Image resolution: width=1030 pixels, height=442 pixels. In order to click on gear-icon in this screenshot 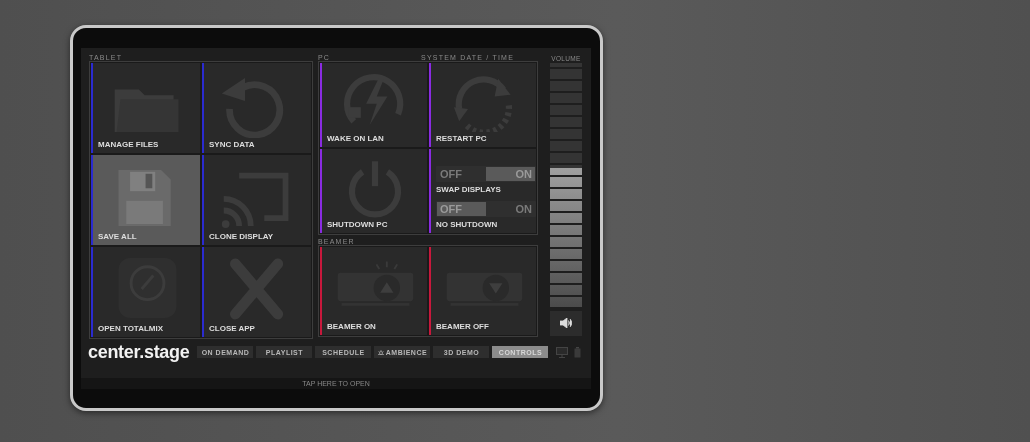, I will do `click(380, 352)`.